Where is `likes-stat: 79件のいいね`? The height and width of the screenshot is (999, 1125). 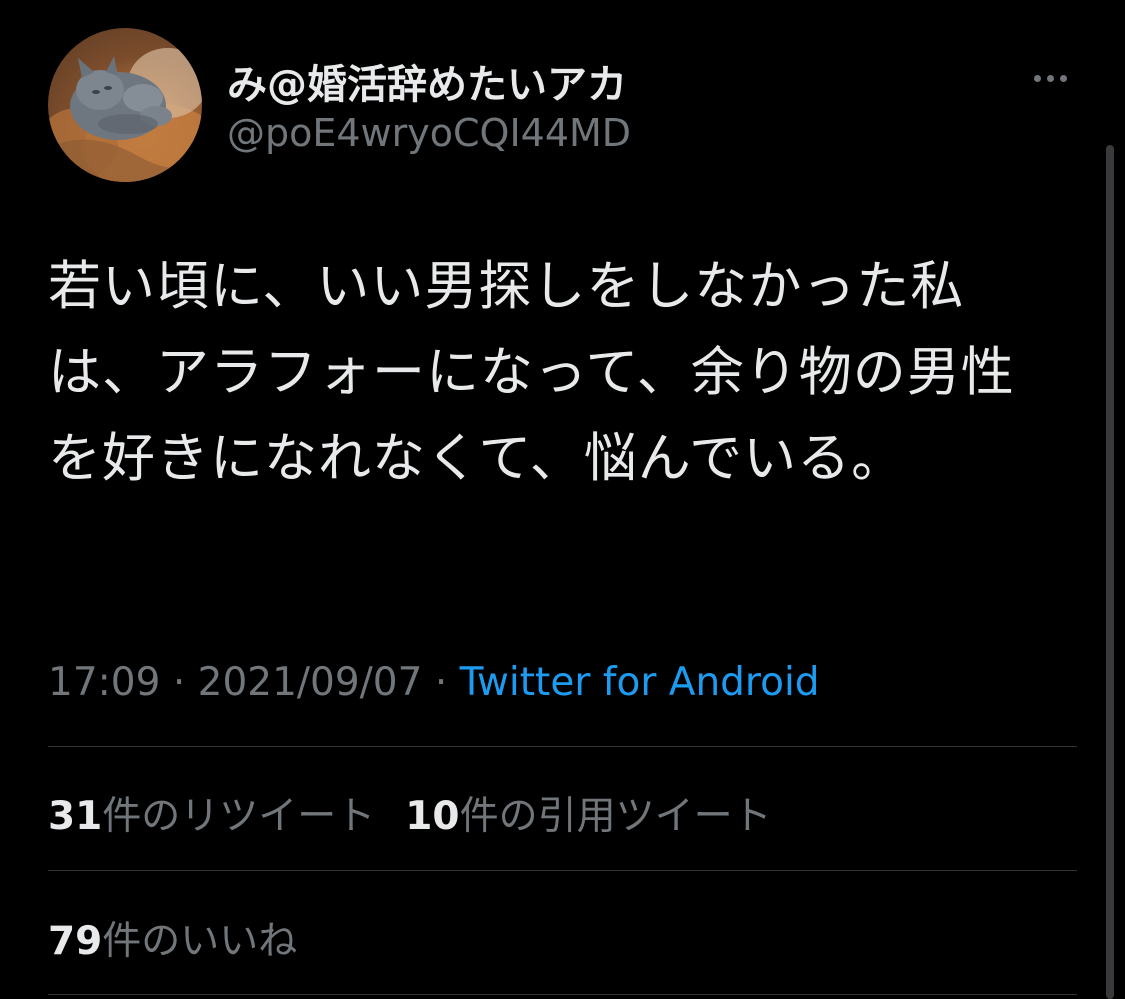 likes-stat: 79件のいいね is located at coordinates (172, 938).